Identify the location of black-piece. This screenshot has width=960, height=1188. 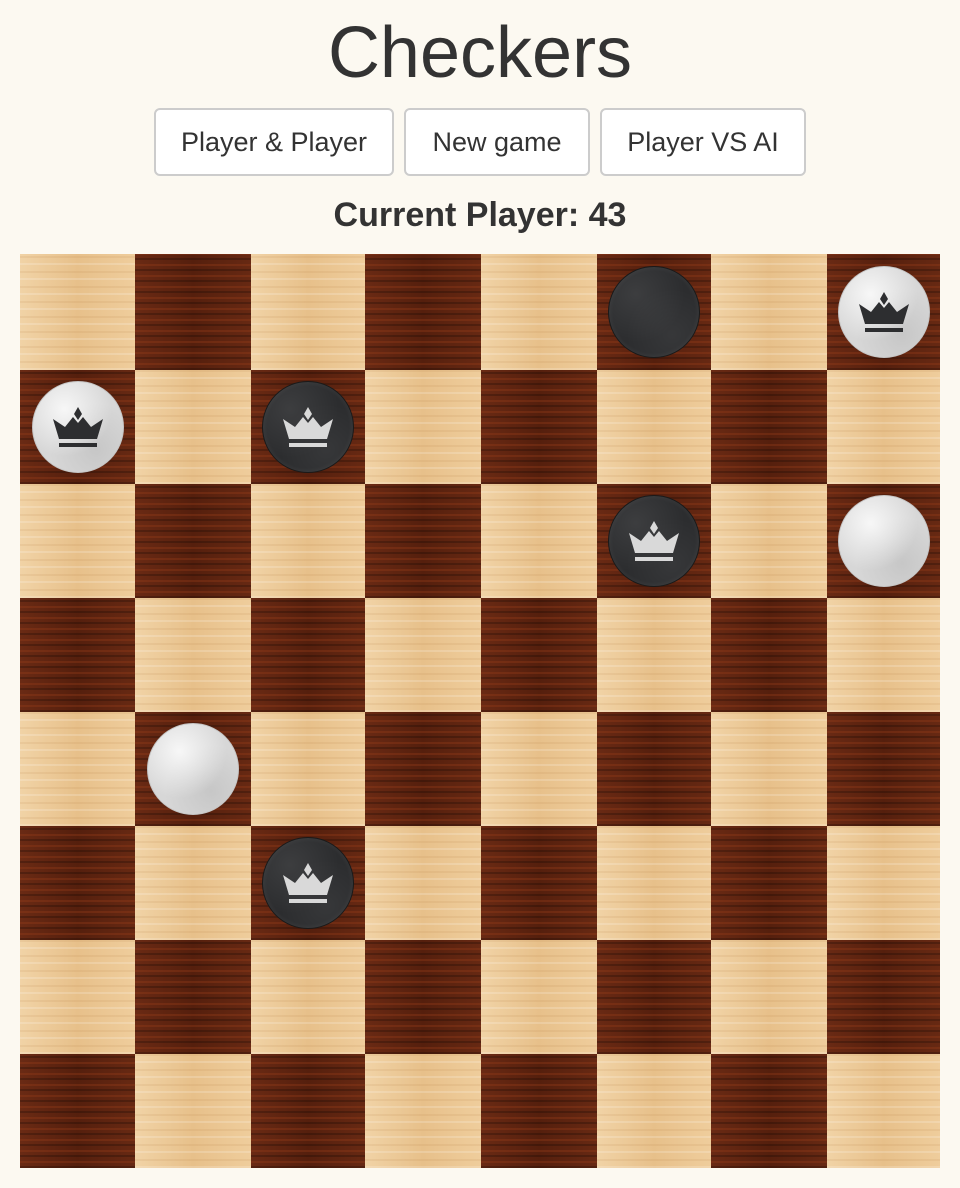
(654, 312).